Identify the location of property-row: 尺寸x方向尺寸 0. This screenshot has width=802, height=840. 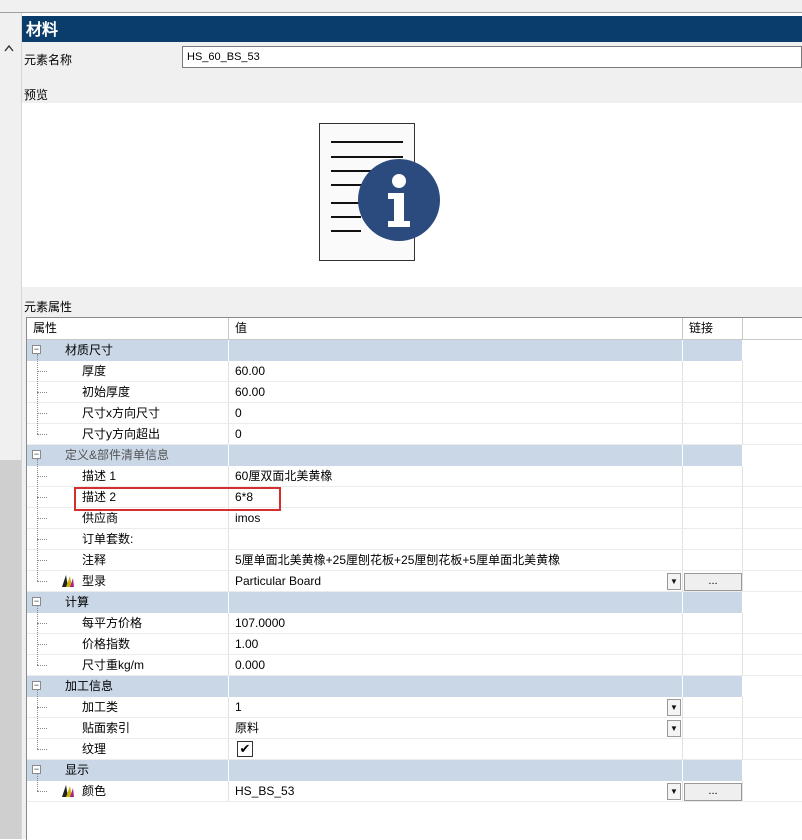
(414, 413).